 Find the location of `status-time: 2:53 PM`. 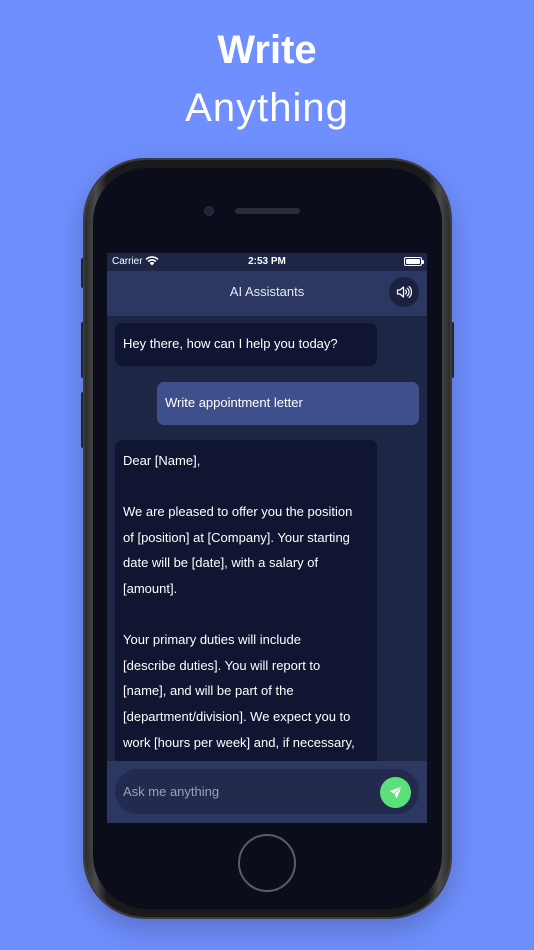

status-time: 2:53 PM is located at coordinates (267, 261).